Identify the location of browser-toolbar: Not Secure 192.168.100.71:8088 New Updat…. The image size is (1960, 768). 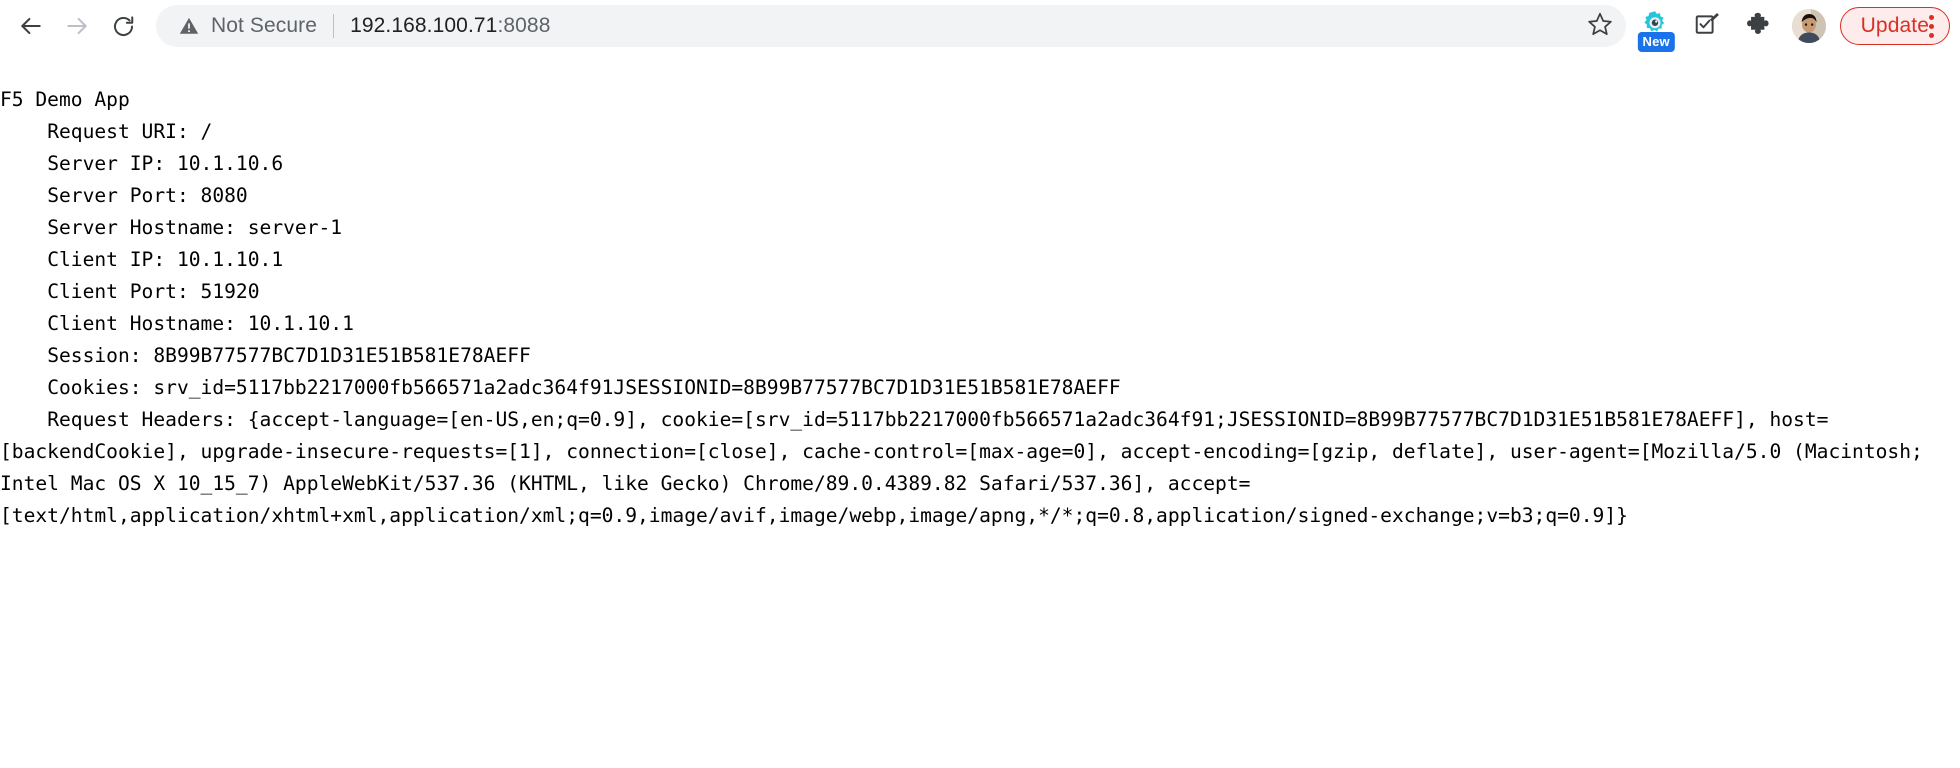
(980, 26).